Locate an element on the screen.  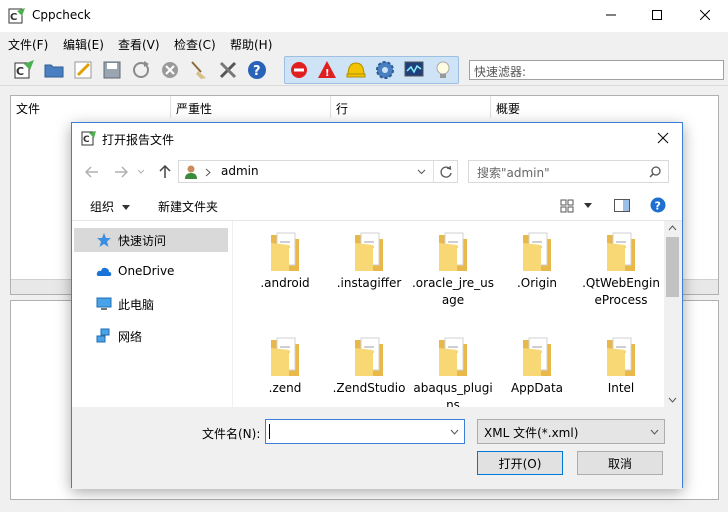
computer-icon is located at coordinates (104, 303).